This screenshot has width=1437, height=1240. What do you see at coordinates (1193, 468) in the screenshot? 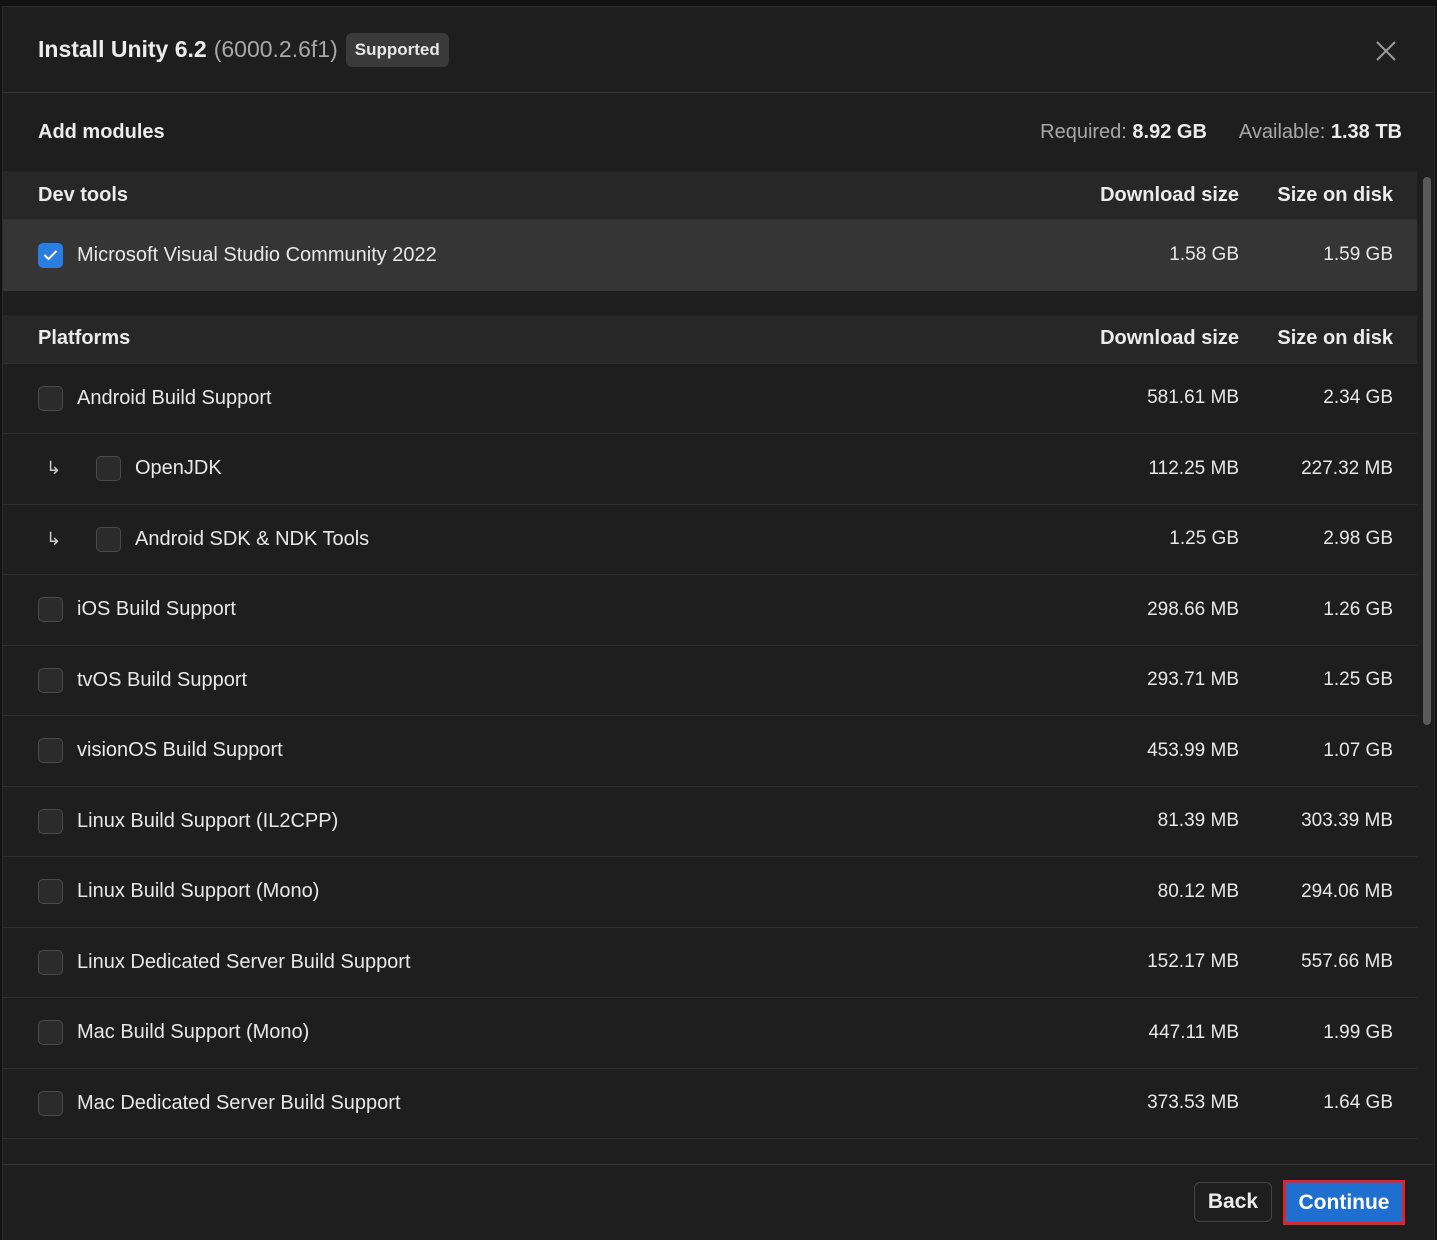
I see `download-size: 112.25 MB` at bounding box center [1193, 468].